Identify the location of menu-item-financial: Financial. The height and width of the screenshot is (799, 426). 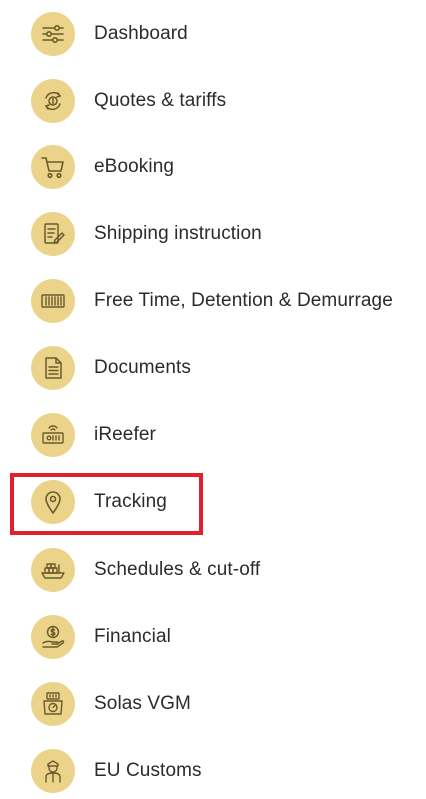
(213, 637).